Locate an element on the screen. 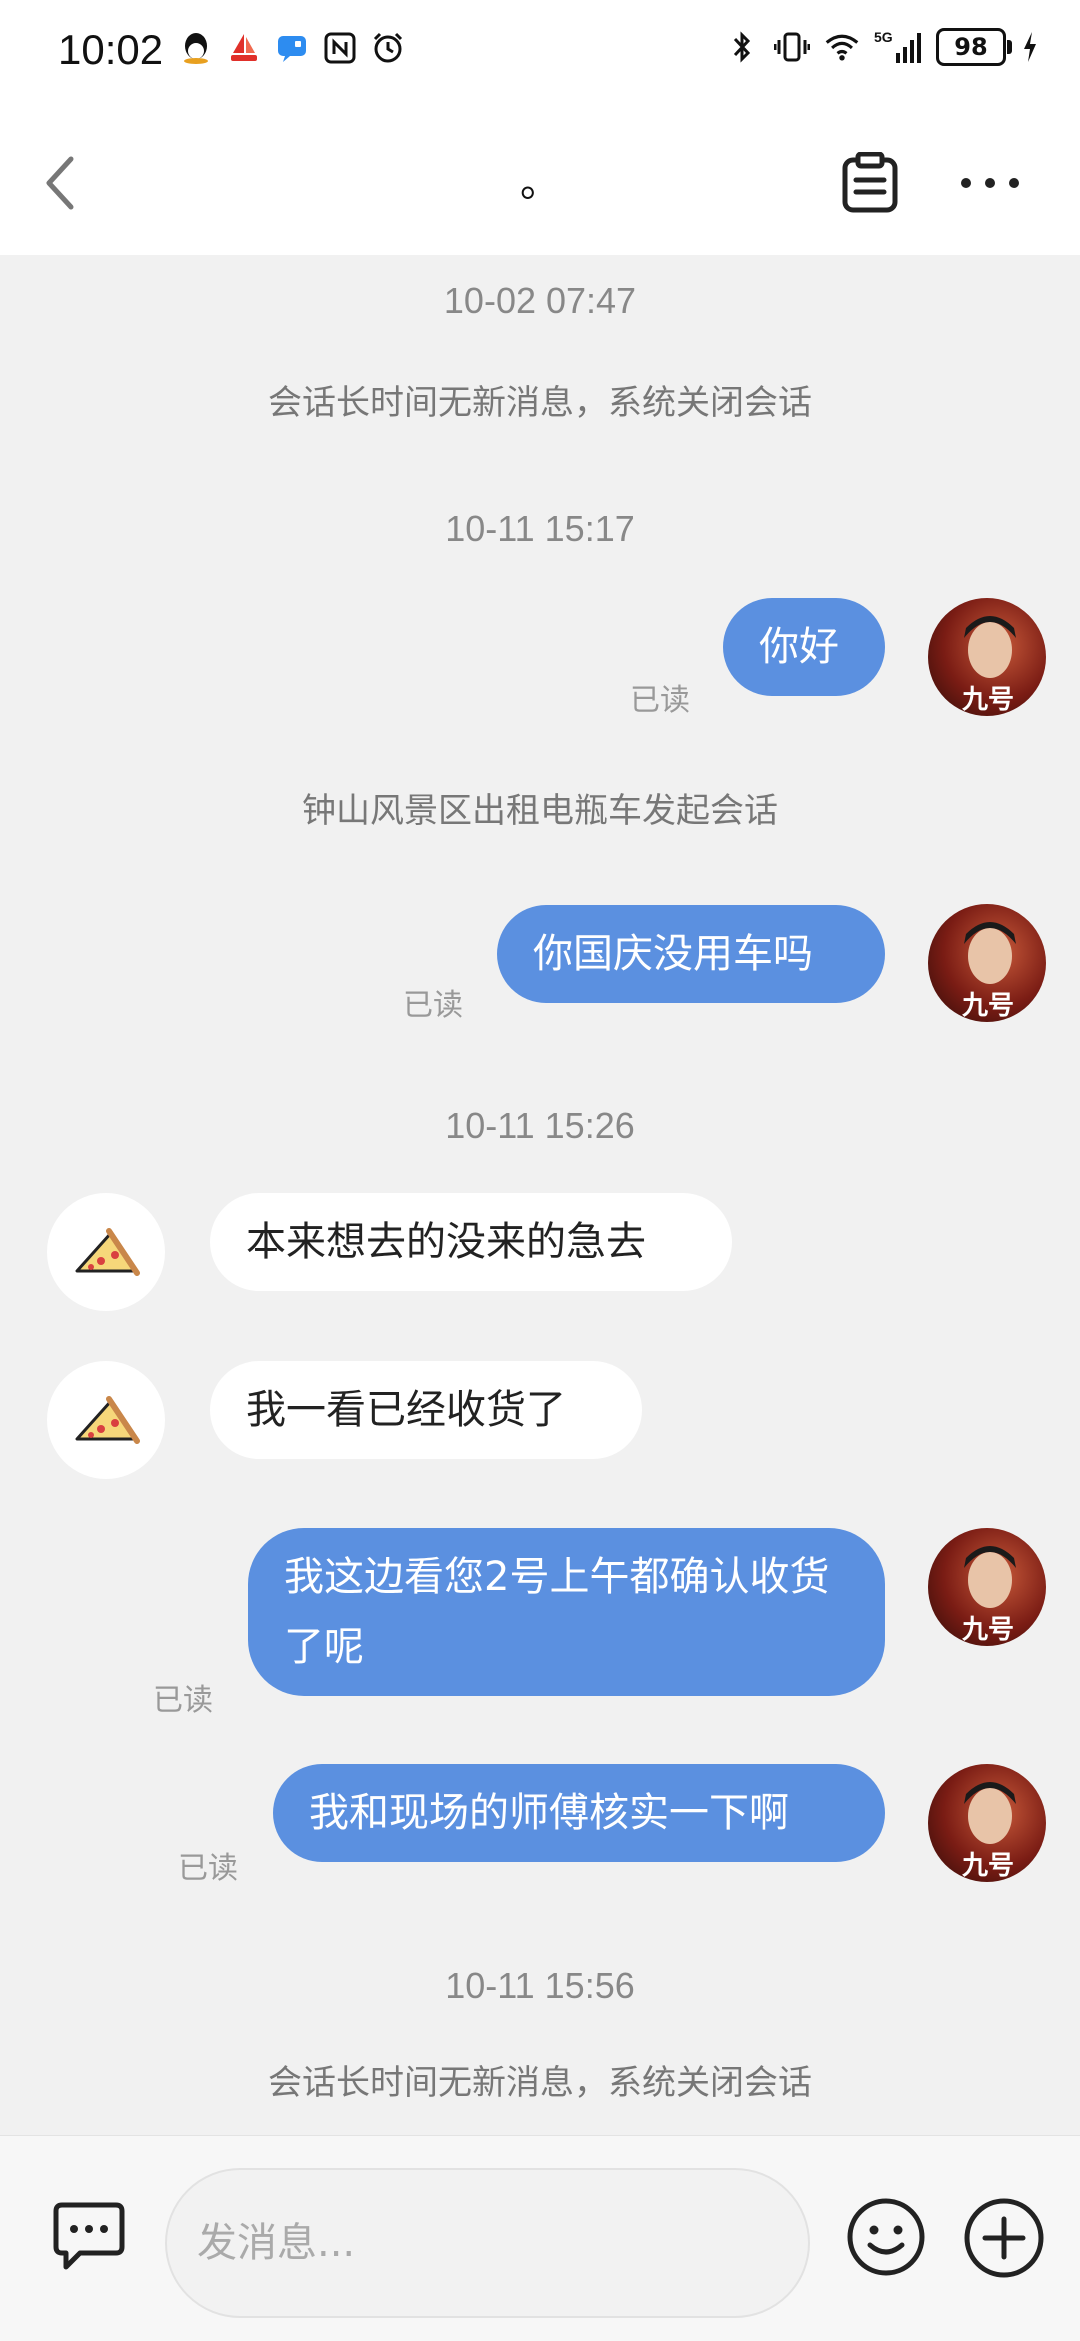 This screenshot has height=2341, width=1080. status-time: 10:02 is located at coordinates (111, 49).